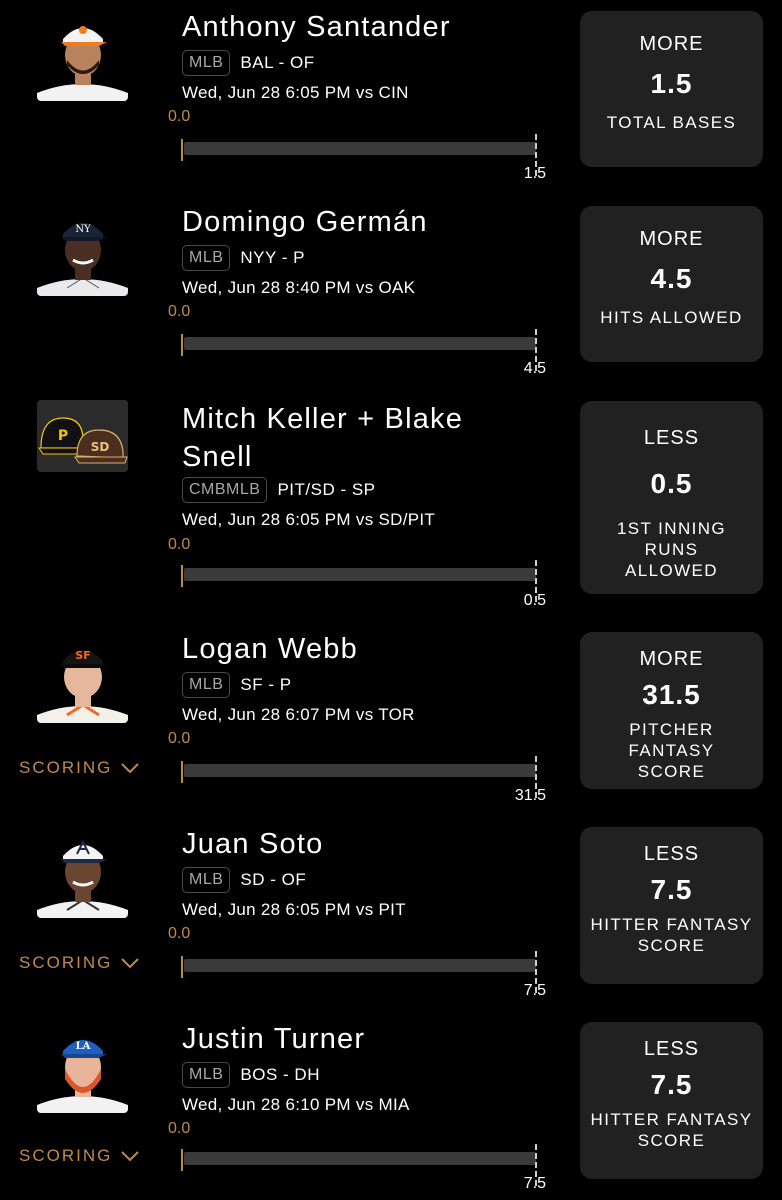 The height and width of the screenshot is (1200, 782). I want to click on league-row: MLB BOS - DH, so click(251, 1075).